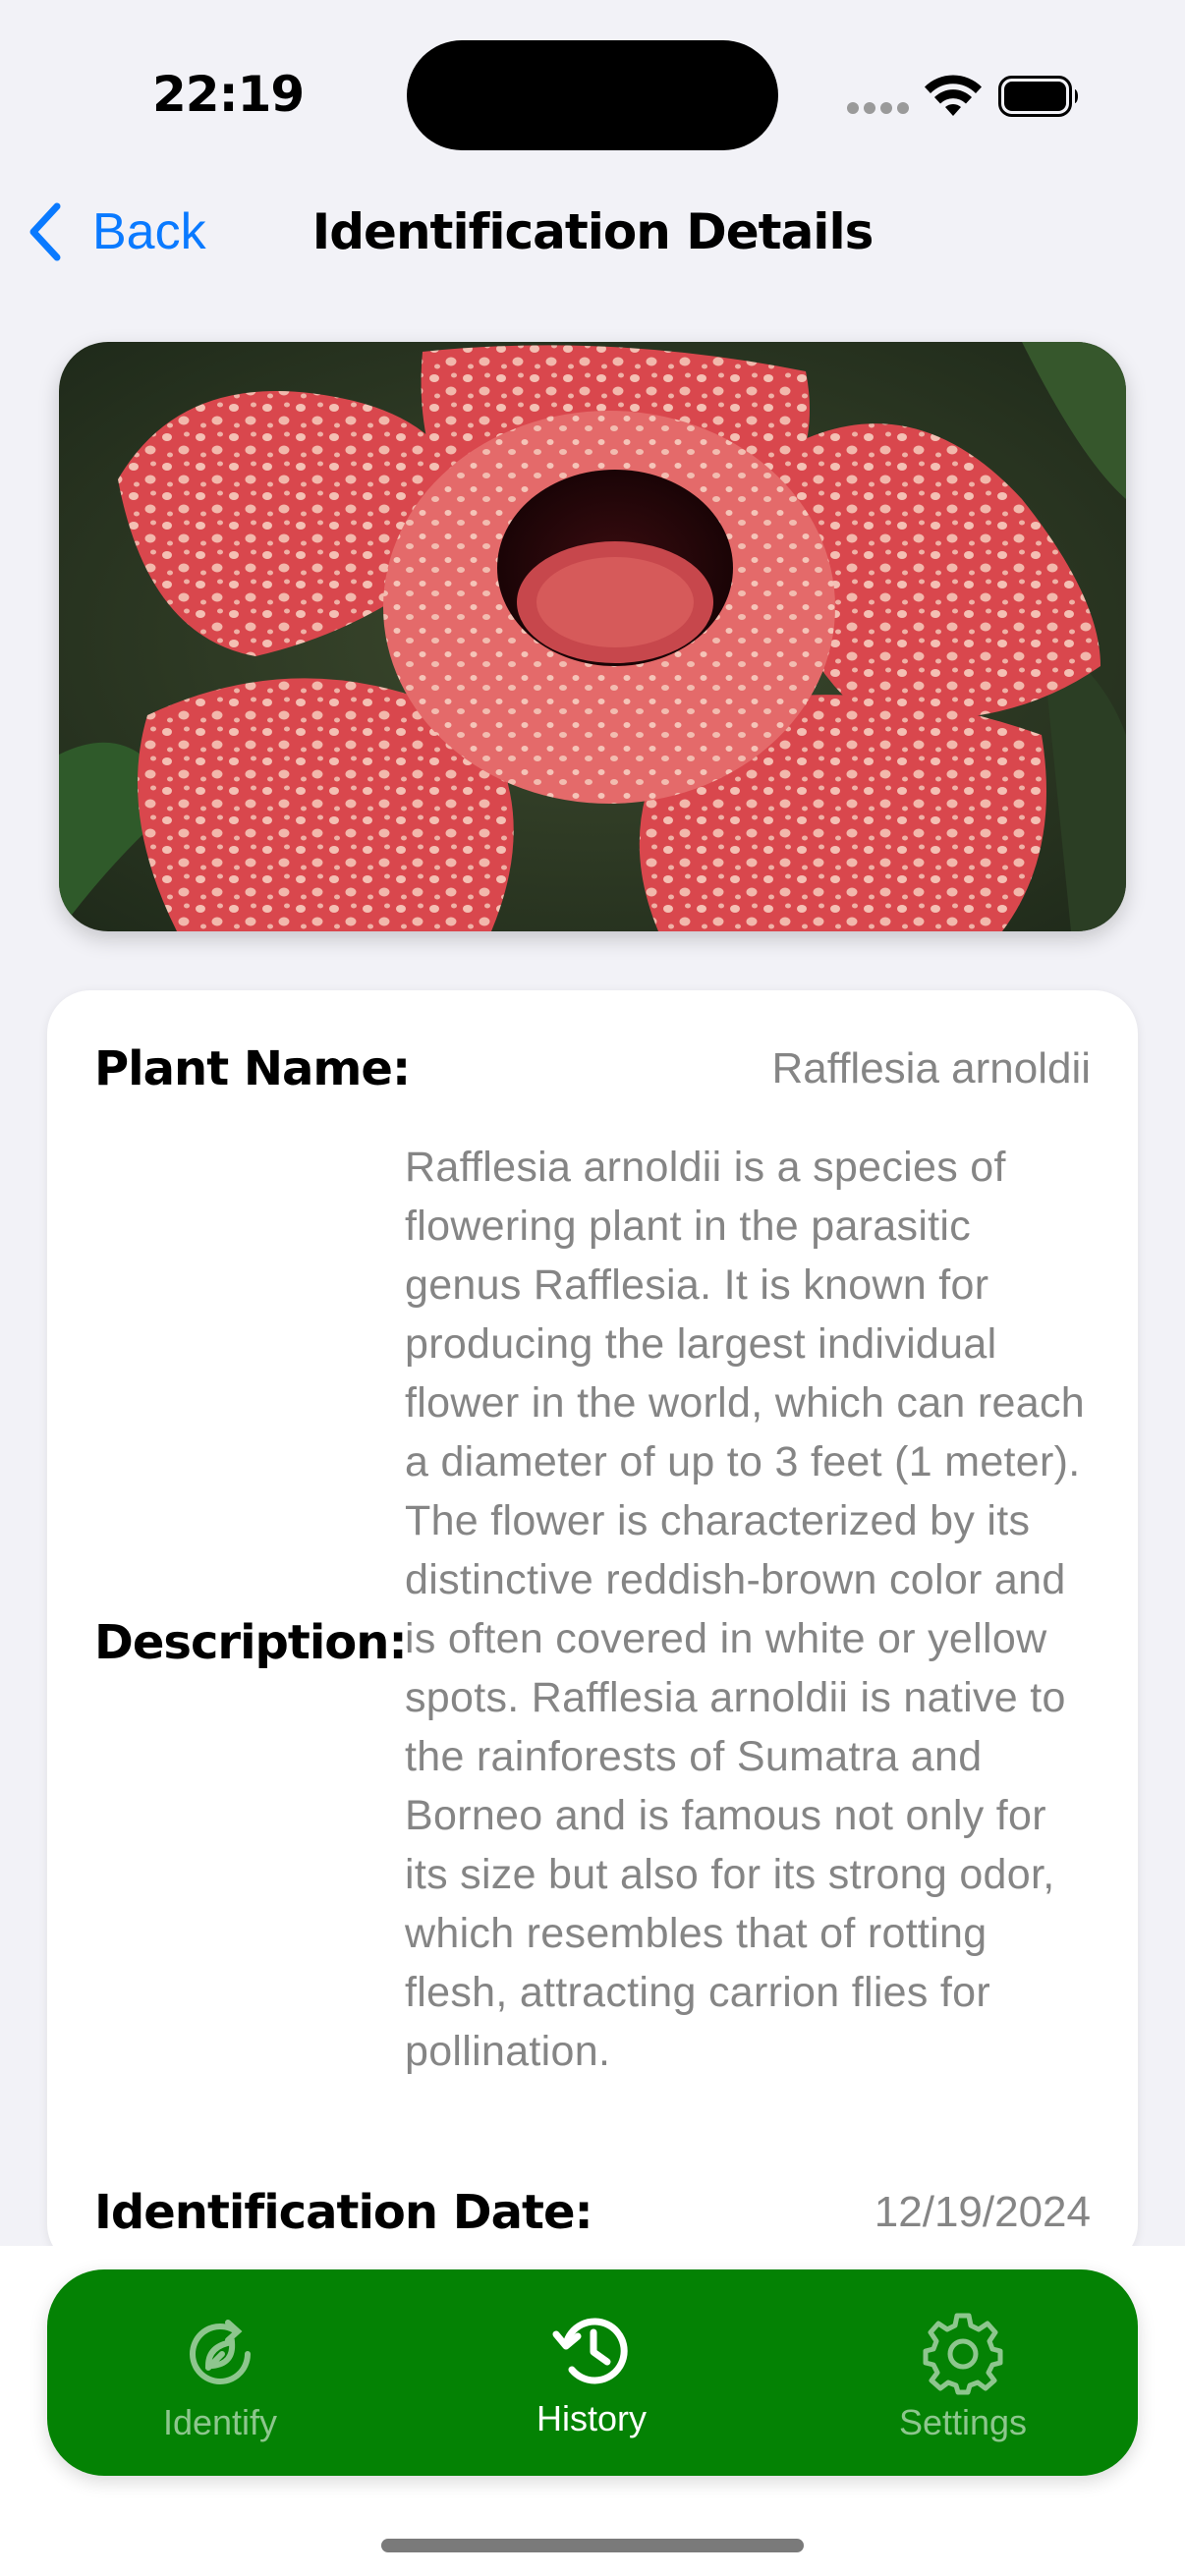 Image resolution: width=1185 pixels, height=2576 pixels. I want to click on chevron-left-icon, so click(45, 231).